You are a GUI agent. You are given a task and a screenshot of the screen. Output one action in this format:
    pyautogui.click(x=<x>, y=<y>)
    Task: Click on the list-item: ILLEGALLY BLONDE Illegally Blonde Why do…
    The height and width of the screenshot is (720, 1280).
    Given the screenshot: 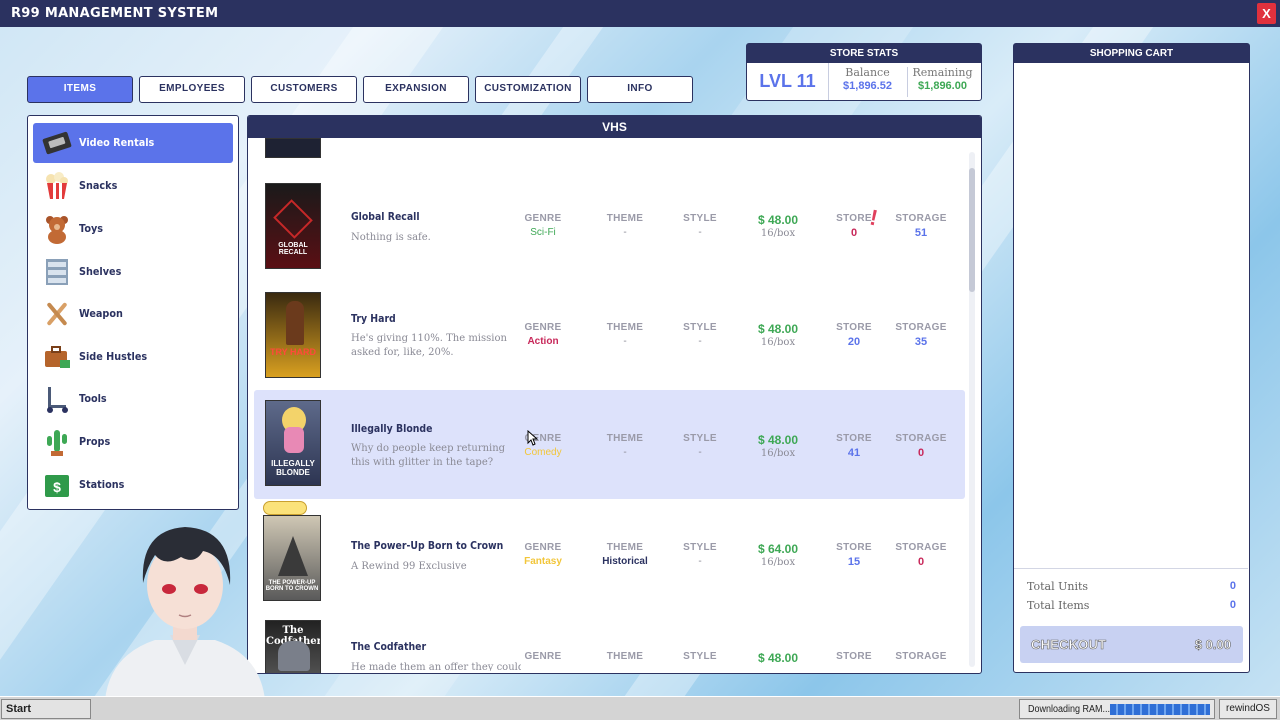 What is the action you would take?
    pyautogui.click(x=609, y=444)
    